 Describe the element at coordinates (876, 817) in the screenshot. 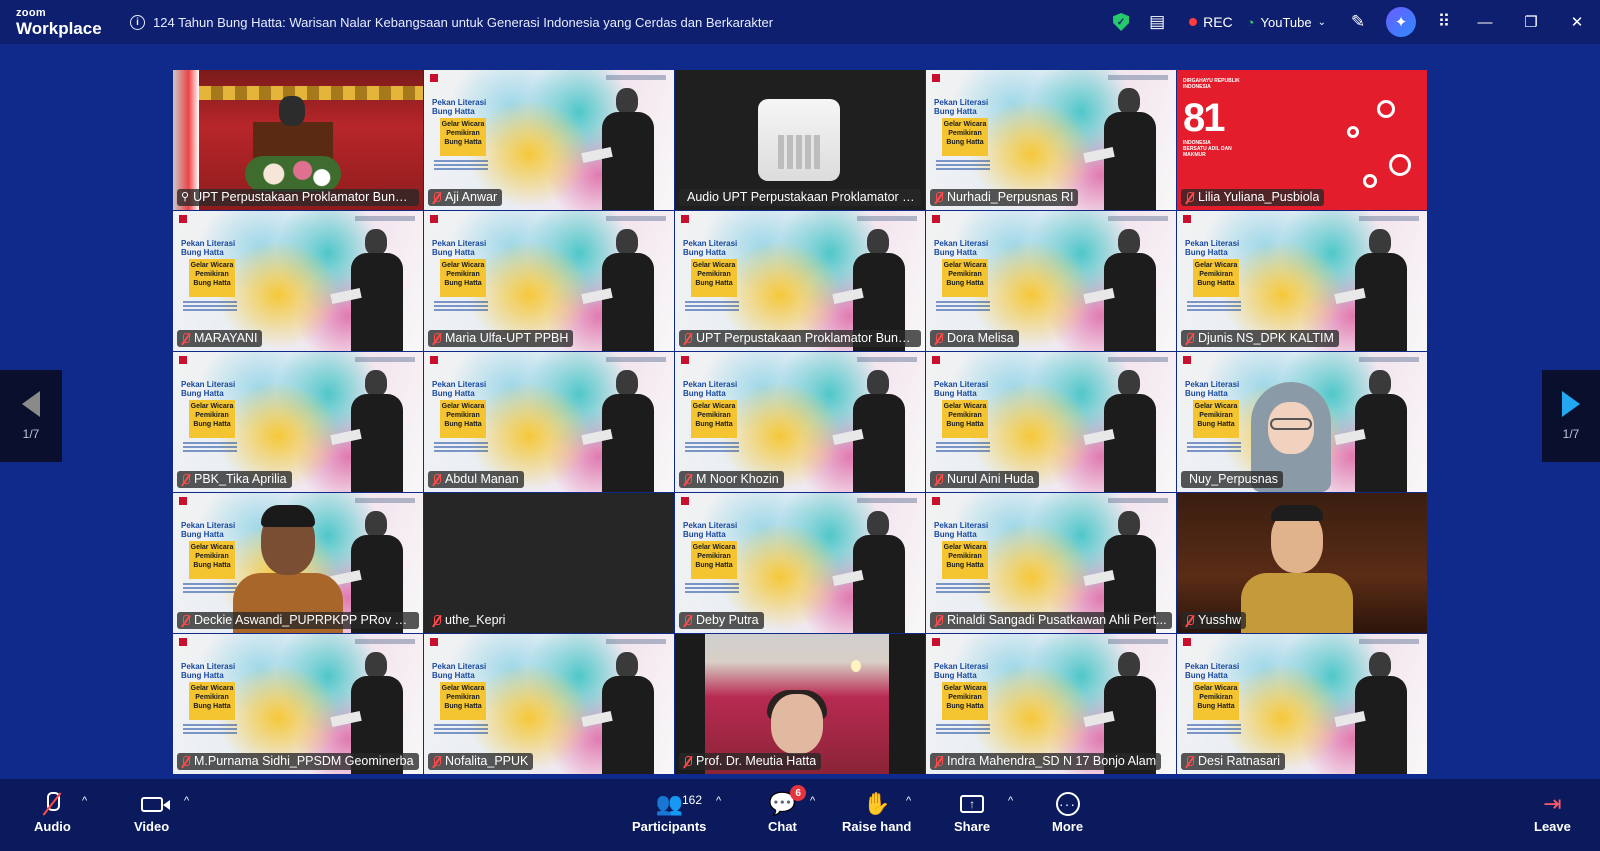

I see `raise-hand-button: ✋ Raise hand` at that location.